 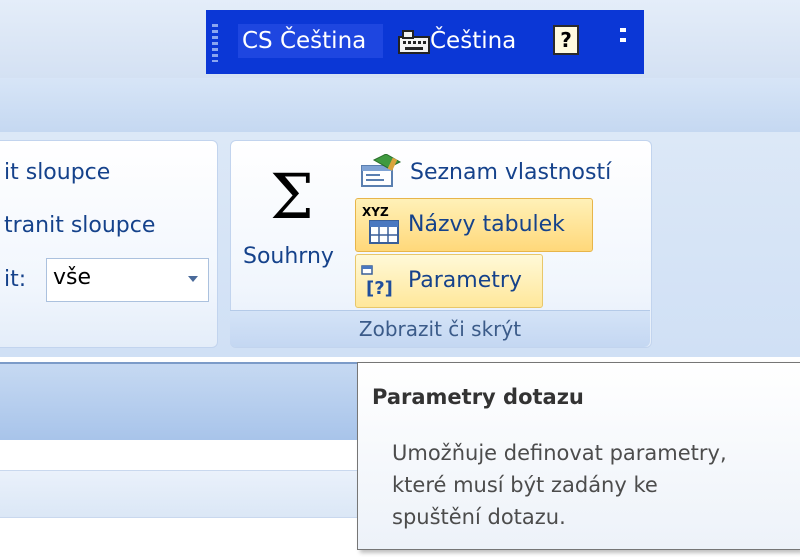 I want to click on help-icon: ?, so click(x=566, y=40).